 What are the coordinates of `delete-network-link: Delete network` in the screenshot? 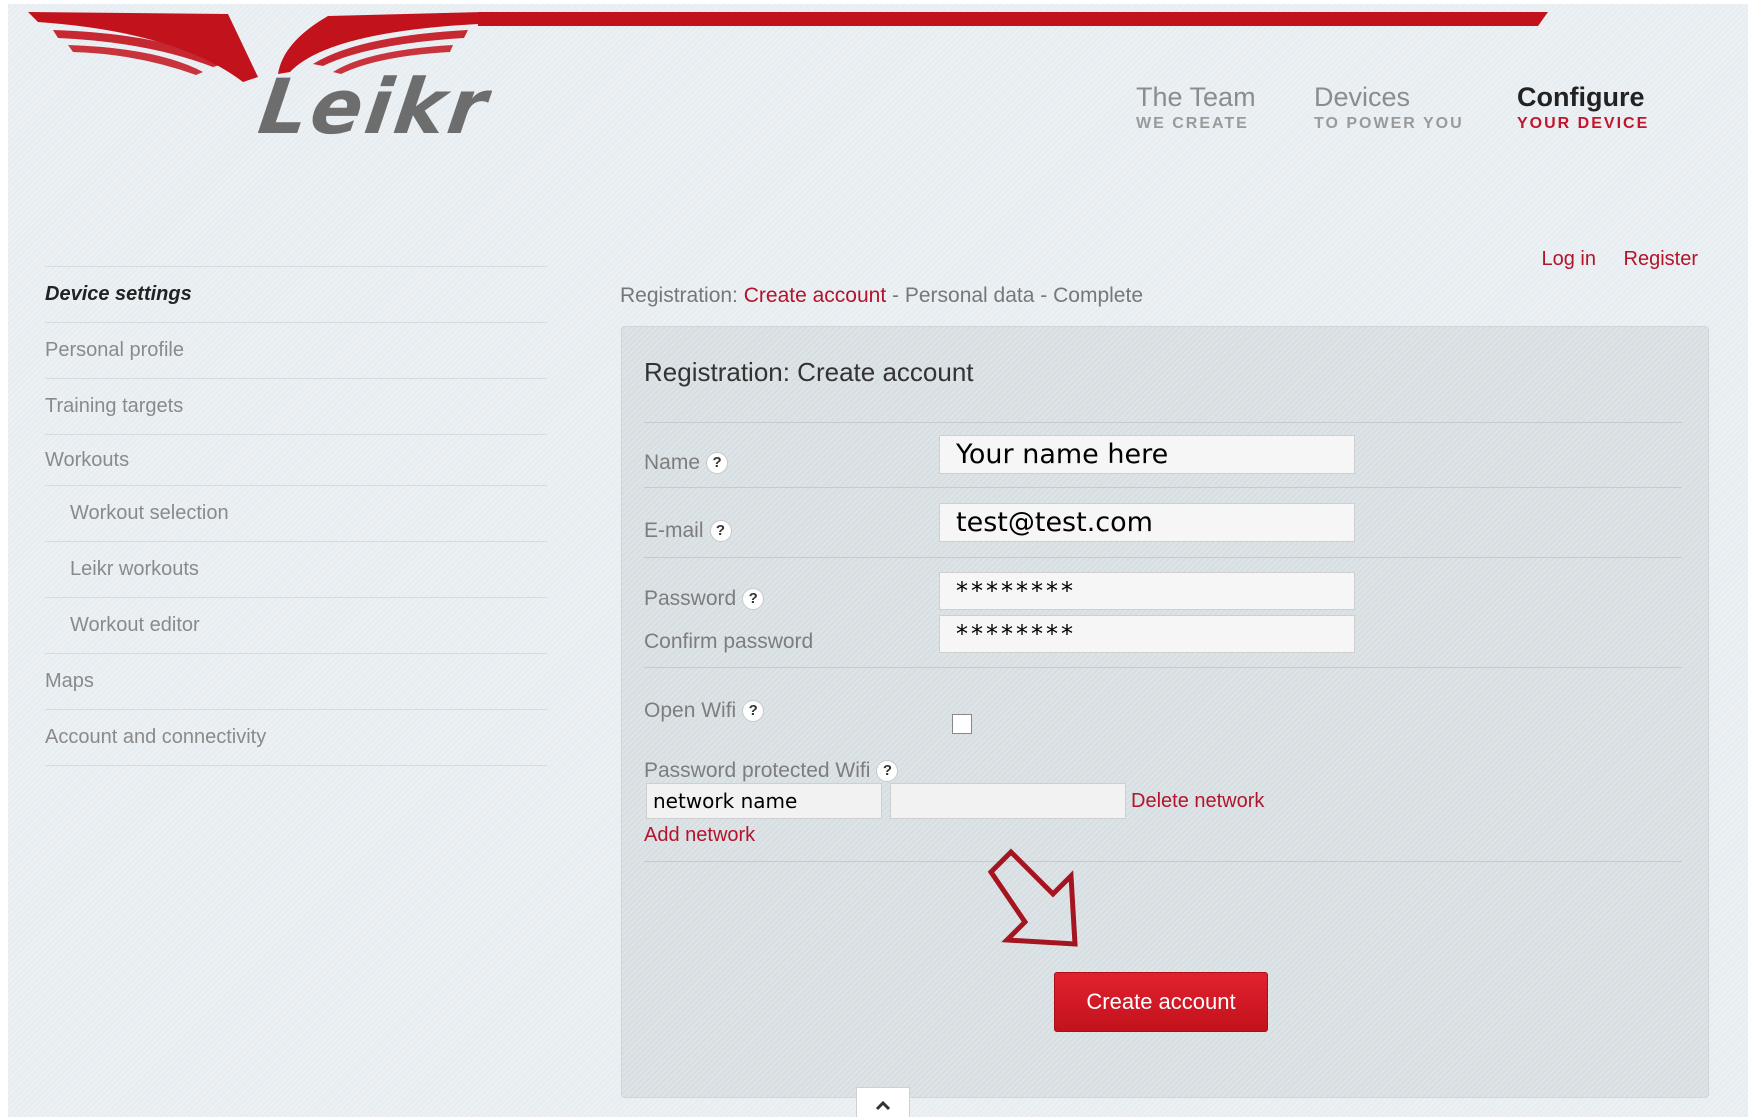 It's located at (1197, 801).